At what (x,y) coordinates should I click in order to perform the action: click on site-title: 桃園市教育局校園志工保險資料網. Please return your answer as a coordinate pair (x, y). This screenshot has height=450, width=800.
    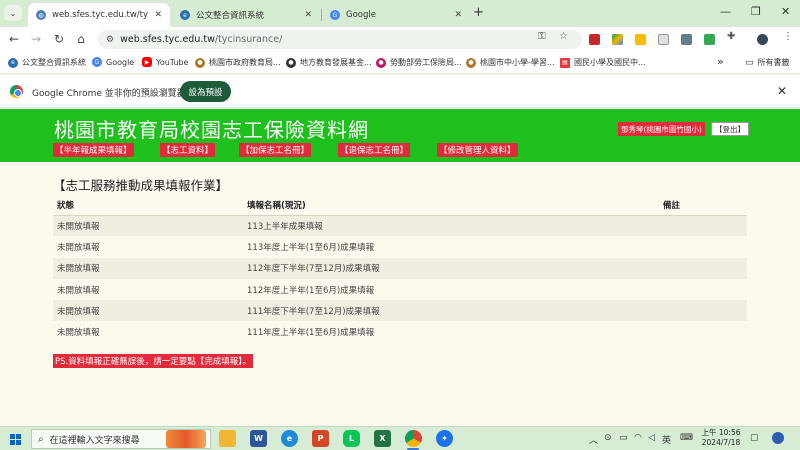
    Looking at the image, I should click on (211, 130).